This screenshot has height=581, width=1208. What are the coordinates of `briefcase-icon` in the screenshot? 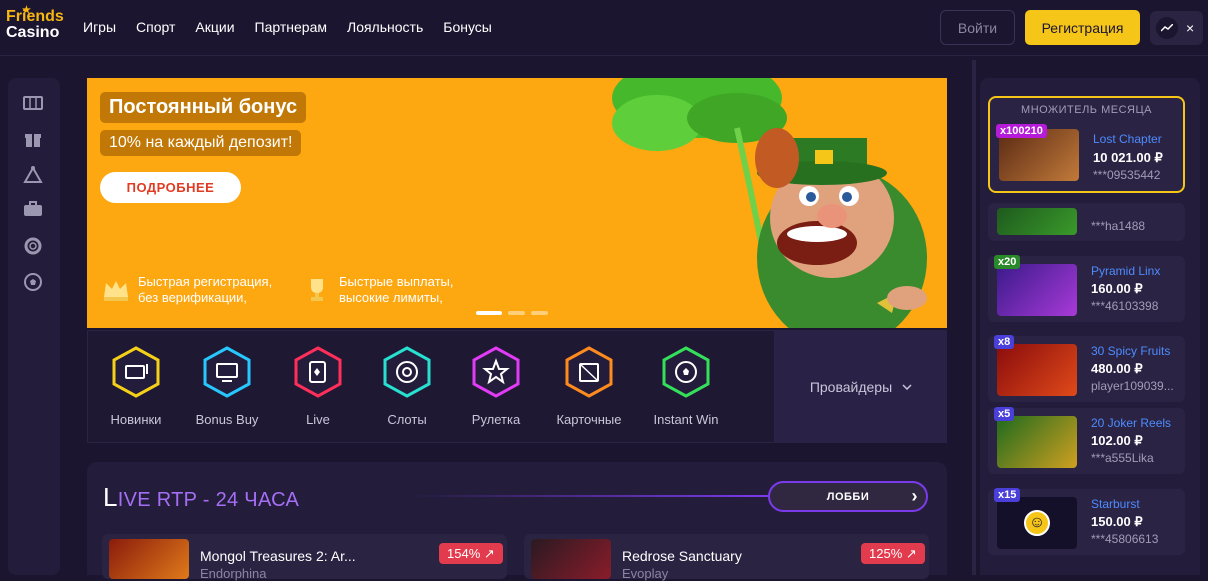 It's located at (33, 211).